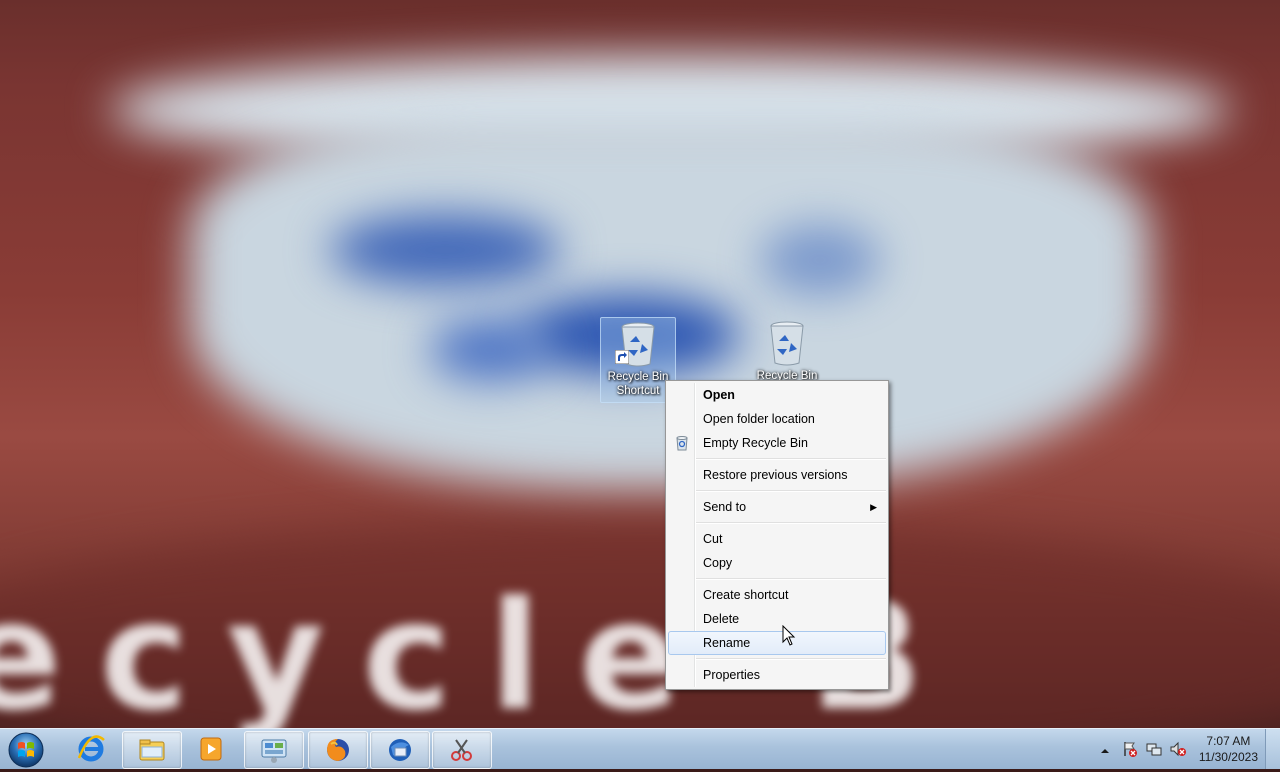  I want to click on recycle-bin-icon, so click(787, 343).